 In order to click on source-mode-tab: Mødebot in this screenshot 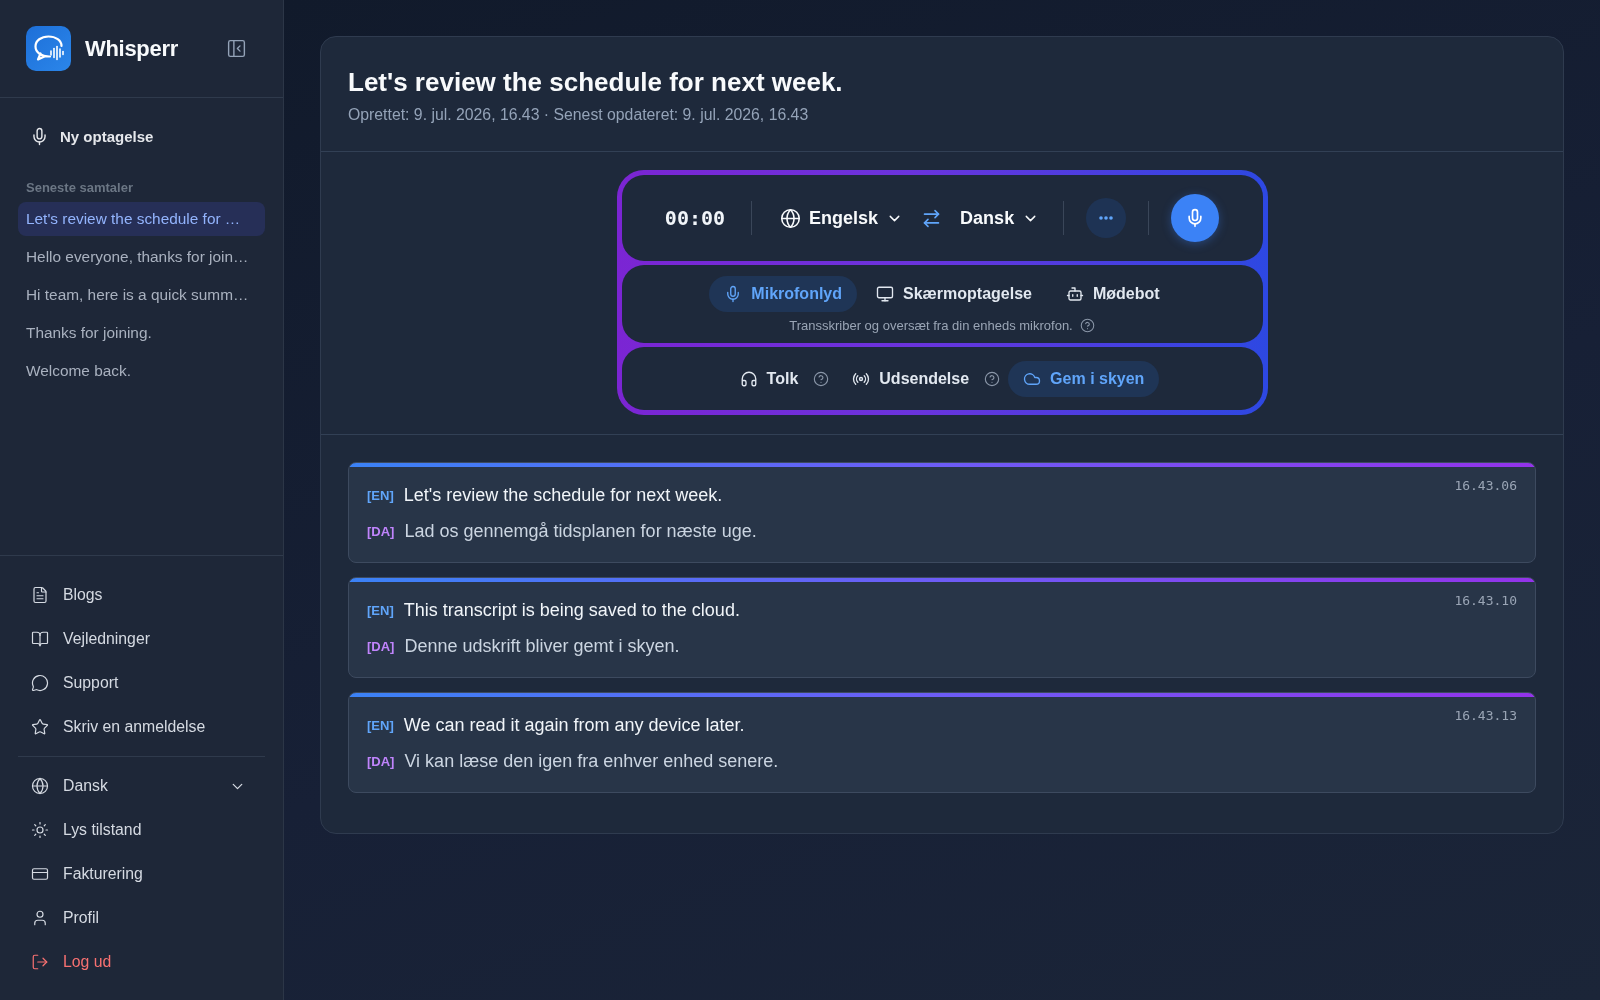, I will do `click(1112, 293)`.